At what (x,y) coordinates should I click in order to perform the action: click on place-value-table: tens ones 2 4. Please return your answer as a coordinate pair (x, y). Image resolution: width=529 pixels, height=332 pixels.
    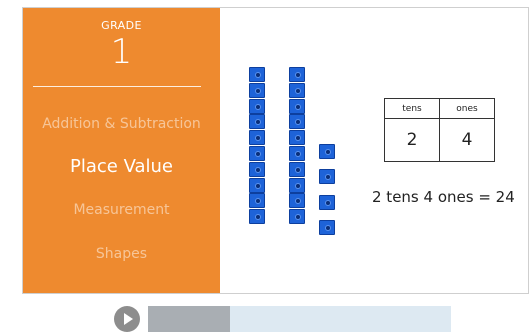
    Looking at the image, I should click on (439, 130).